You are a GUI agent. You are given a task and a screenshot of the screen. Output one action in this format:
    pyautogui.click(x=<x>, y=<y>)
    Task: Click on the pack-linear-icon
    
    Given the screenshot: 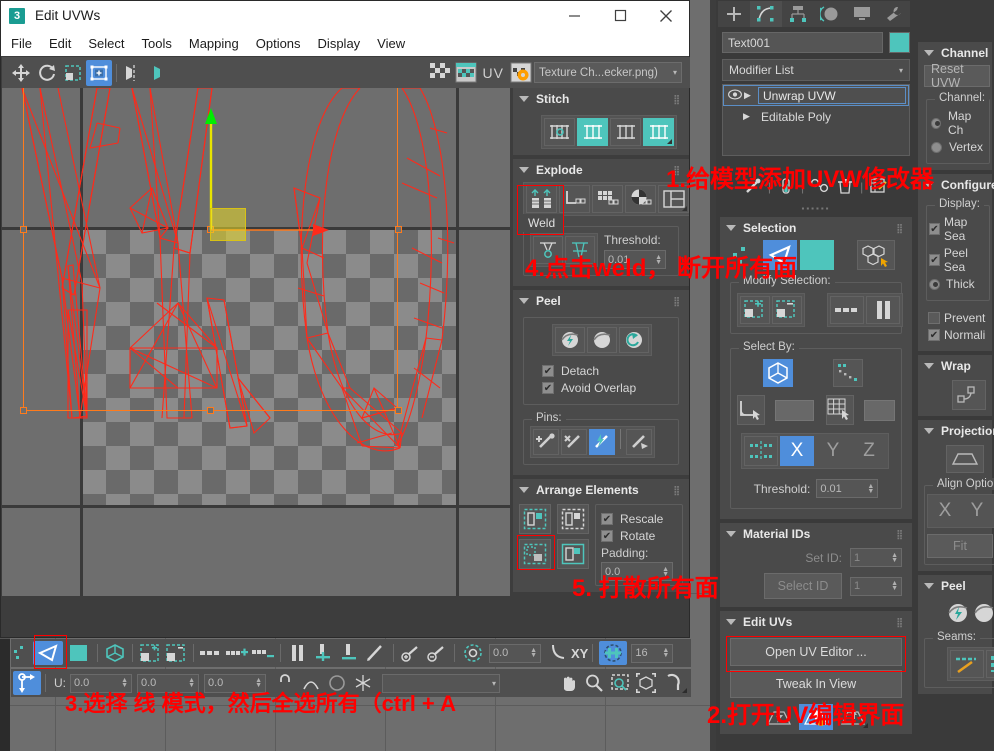 What is the action you would take?
    pyautogui.click(x=573, y=554)
    